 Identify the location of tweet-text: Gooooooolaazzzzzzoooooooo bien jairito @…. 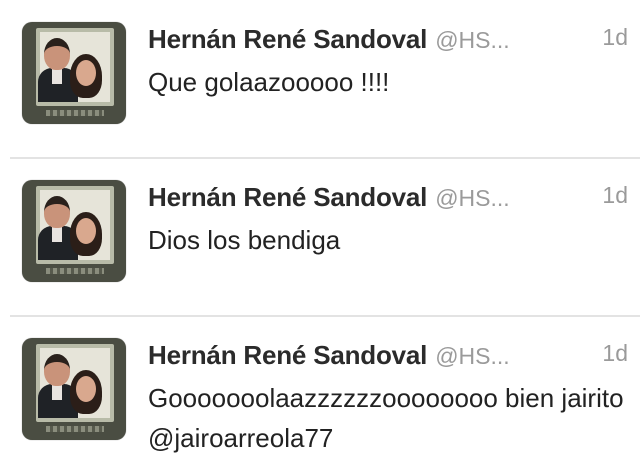
(386, 418).